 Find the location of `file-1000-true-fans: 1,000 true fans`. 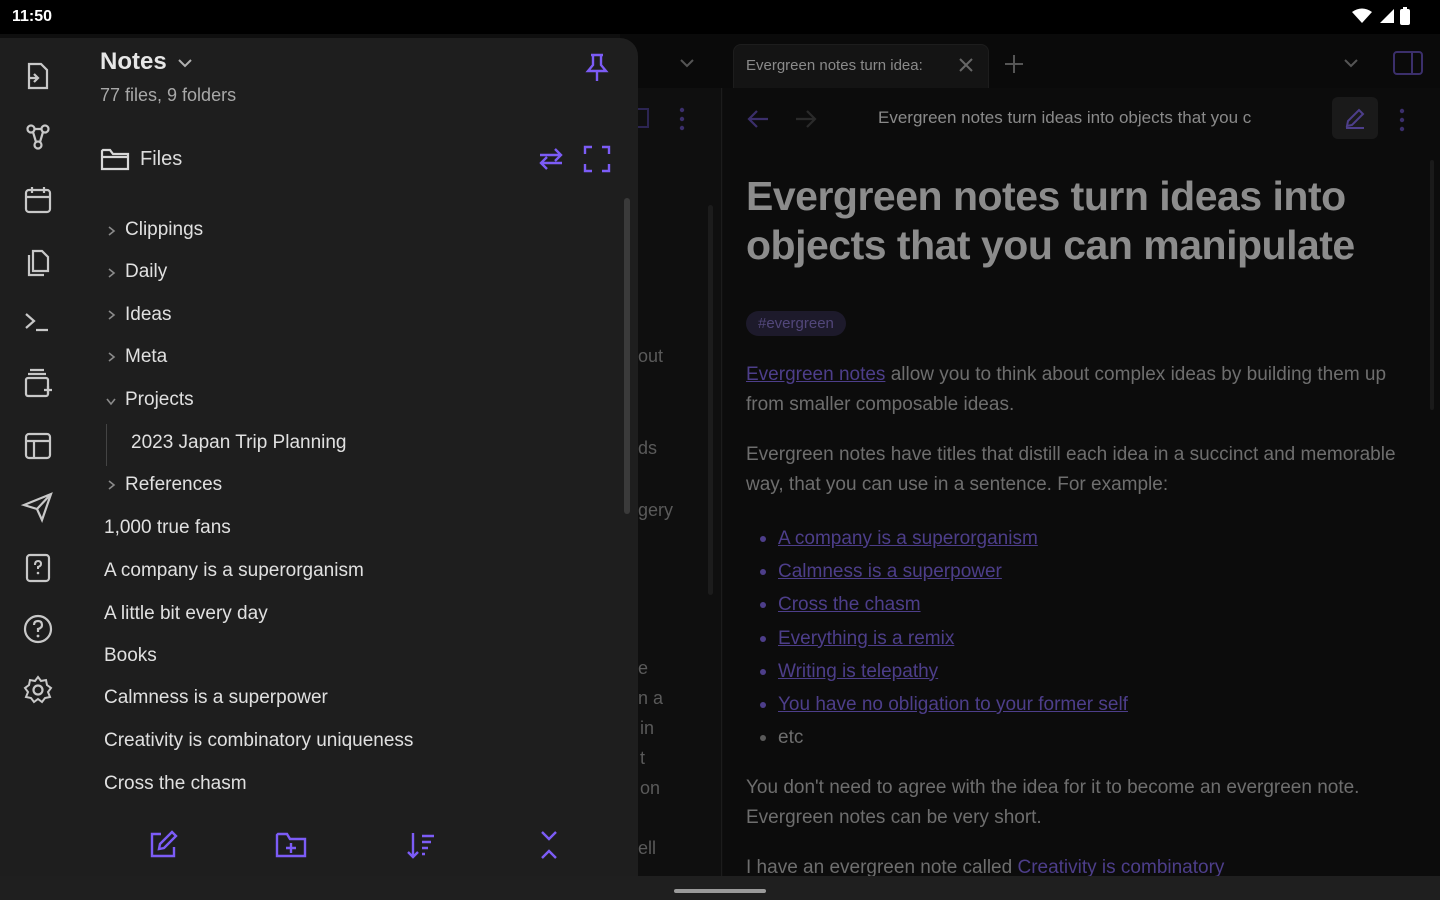

file-1000-true-fans: 1,000 true fans is located at coordinates (167, 528).